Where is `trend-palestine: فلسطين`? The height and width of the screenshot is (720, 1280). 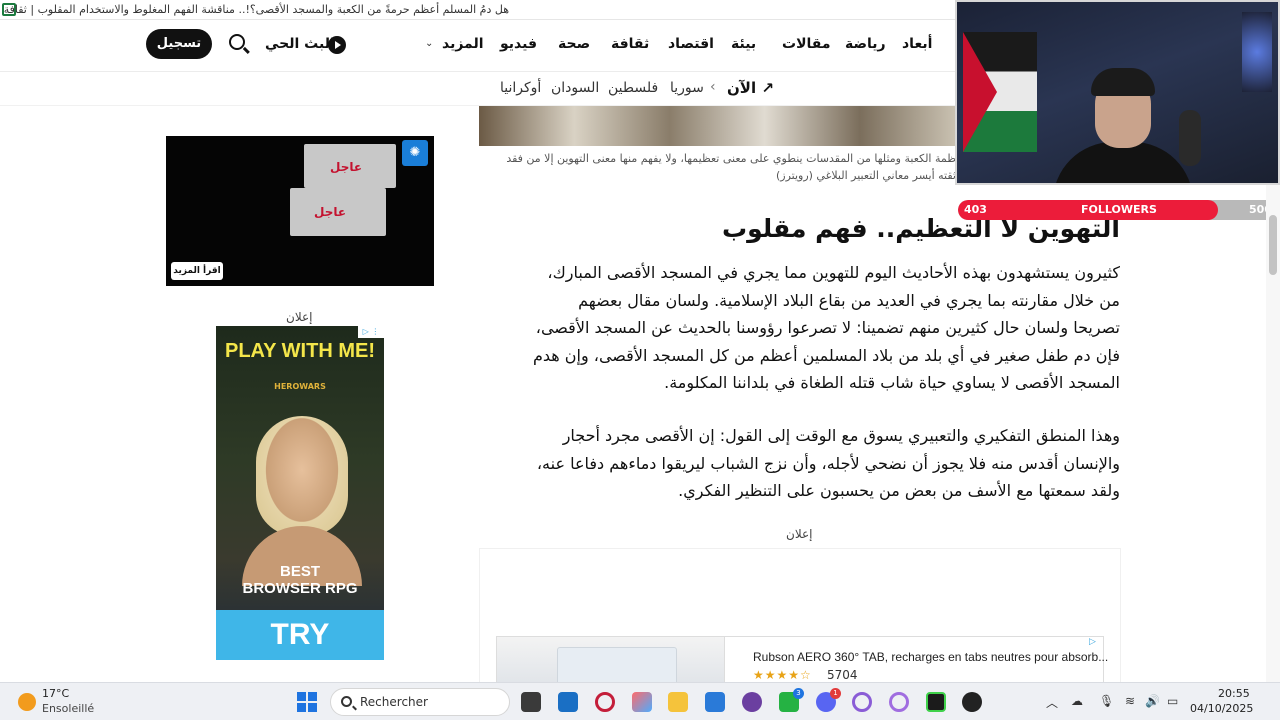
trend-palestine: فلسطين is located at coordinates (633, 88).